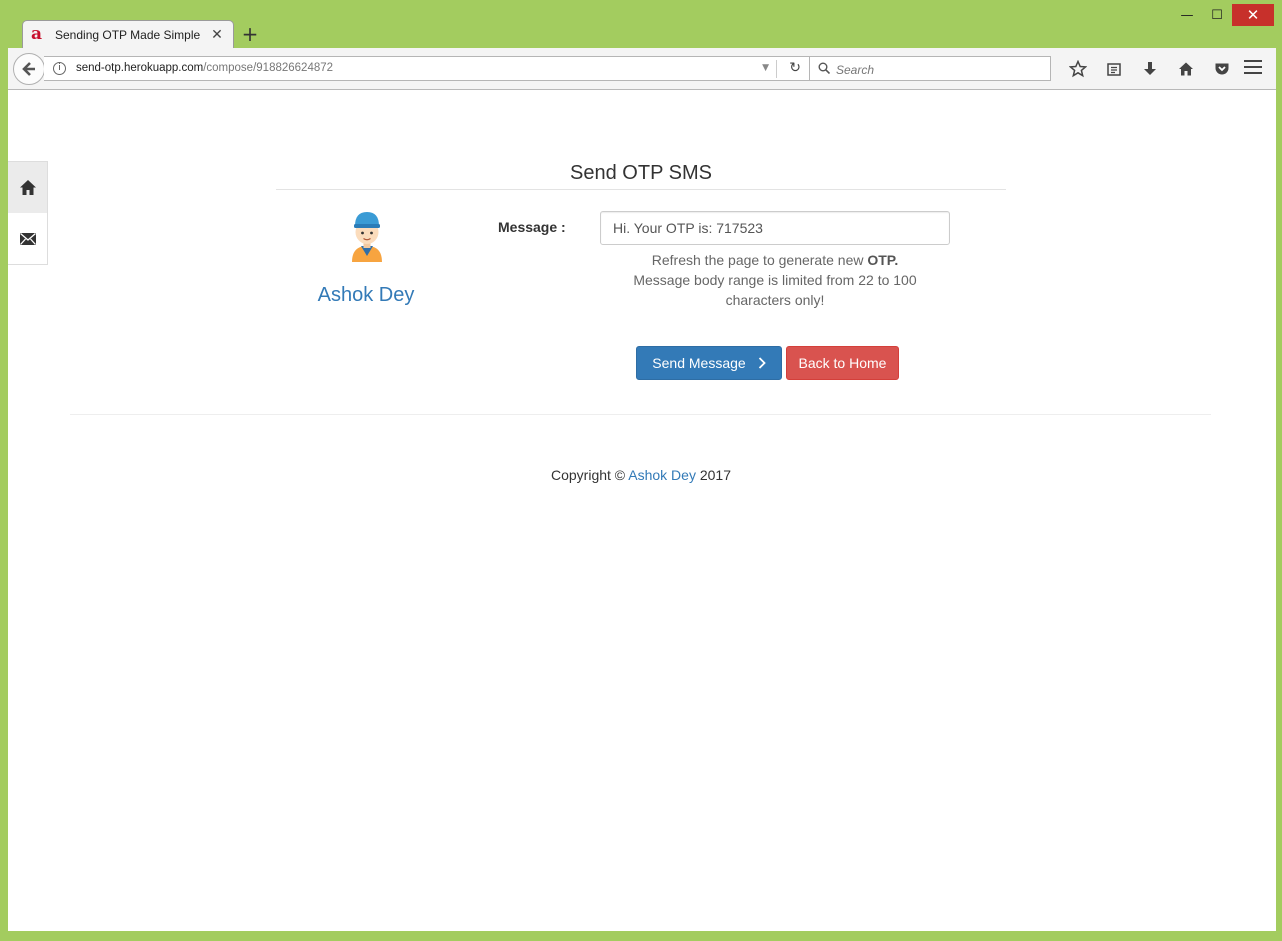  I want to click on home-button, so click(1186, 69).